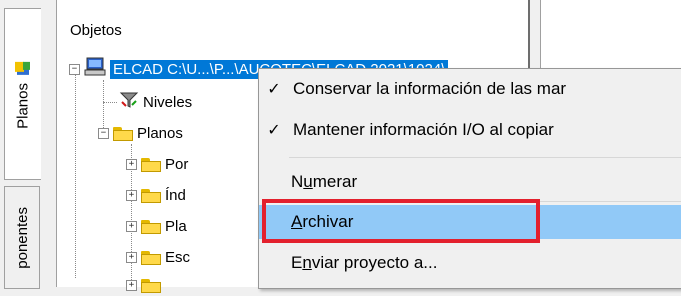  I want to click on computer-icon, so click(95, 69).